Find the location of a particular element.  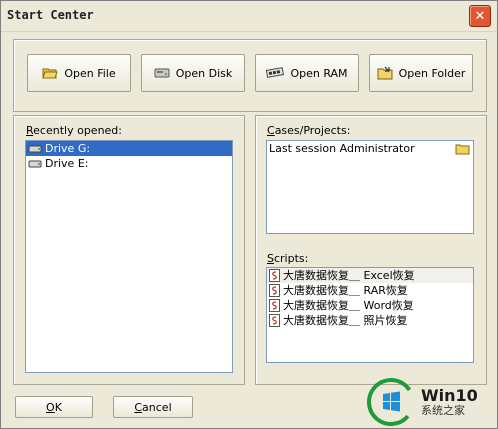

list-item-label: Last session Administrator is located at coordinates (342, 148).